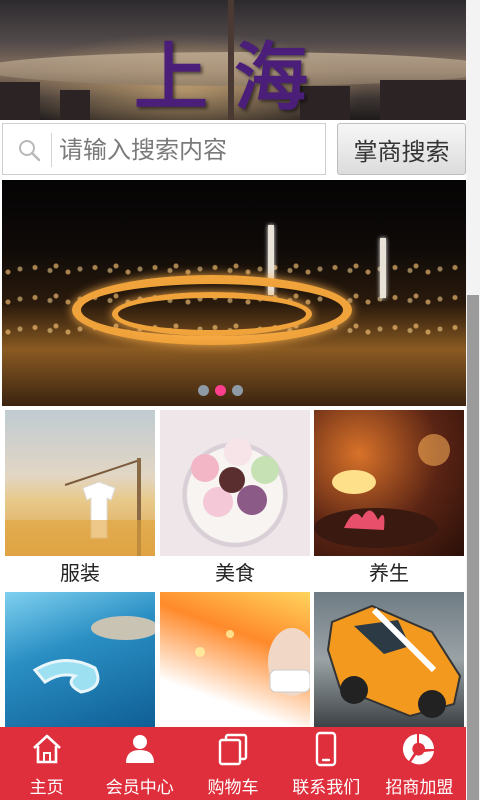  Describe the element at coordinates (234, 77) in the screenshot. I see `banner-title: 上海` at that location.